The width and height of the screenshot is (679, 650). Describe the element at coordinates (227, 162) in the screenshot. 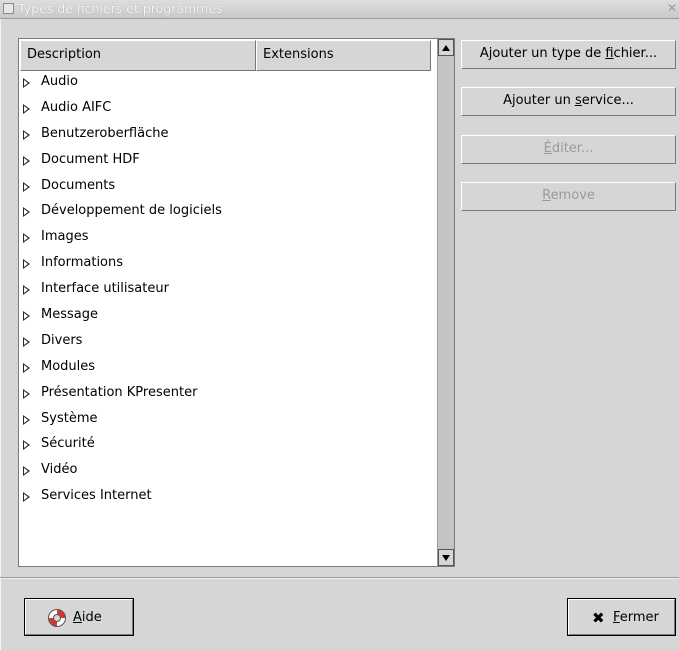

I see `list-item: Document HDF` at that location.